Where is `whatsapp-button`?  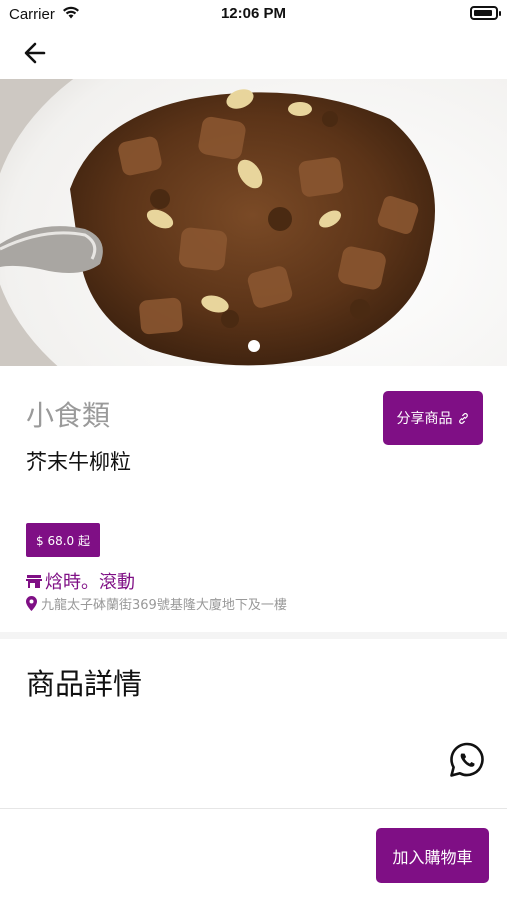 whatsapp-button is located at coordinates (467, 760).